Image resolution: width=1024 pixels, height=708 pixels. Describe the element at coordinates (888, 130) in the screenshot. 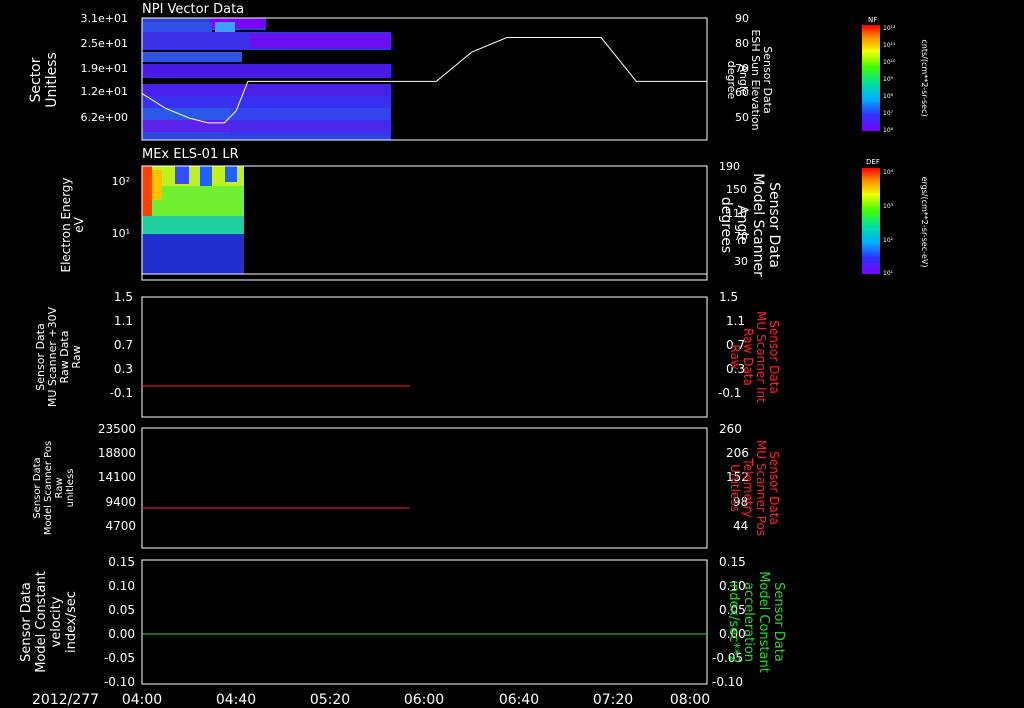

I see `svg-text: 10⁶` at that location.